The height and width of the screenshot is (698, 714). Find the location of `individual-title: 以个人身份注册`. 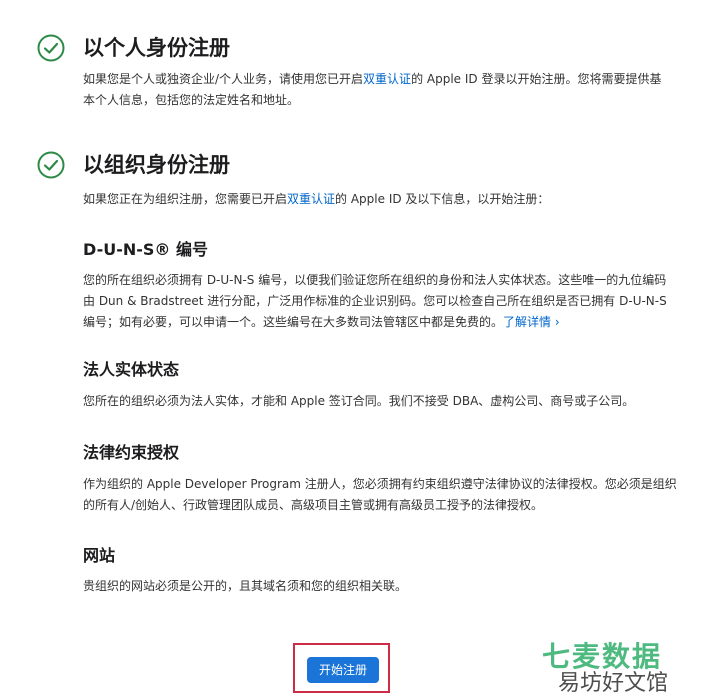

individual-title: 以个人身份注册 is located at coordinates (156, 48).